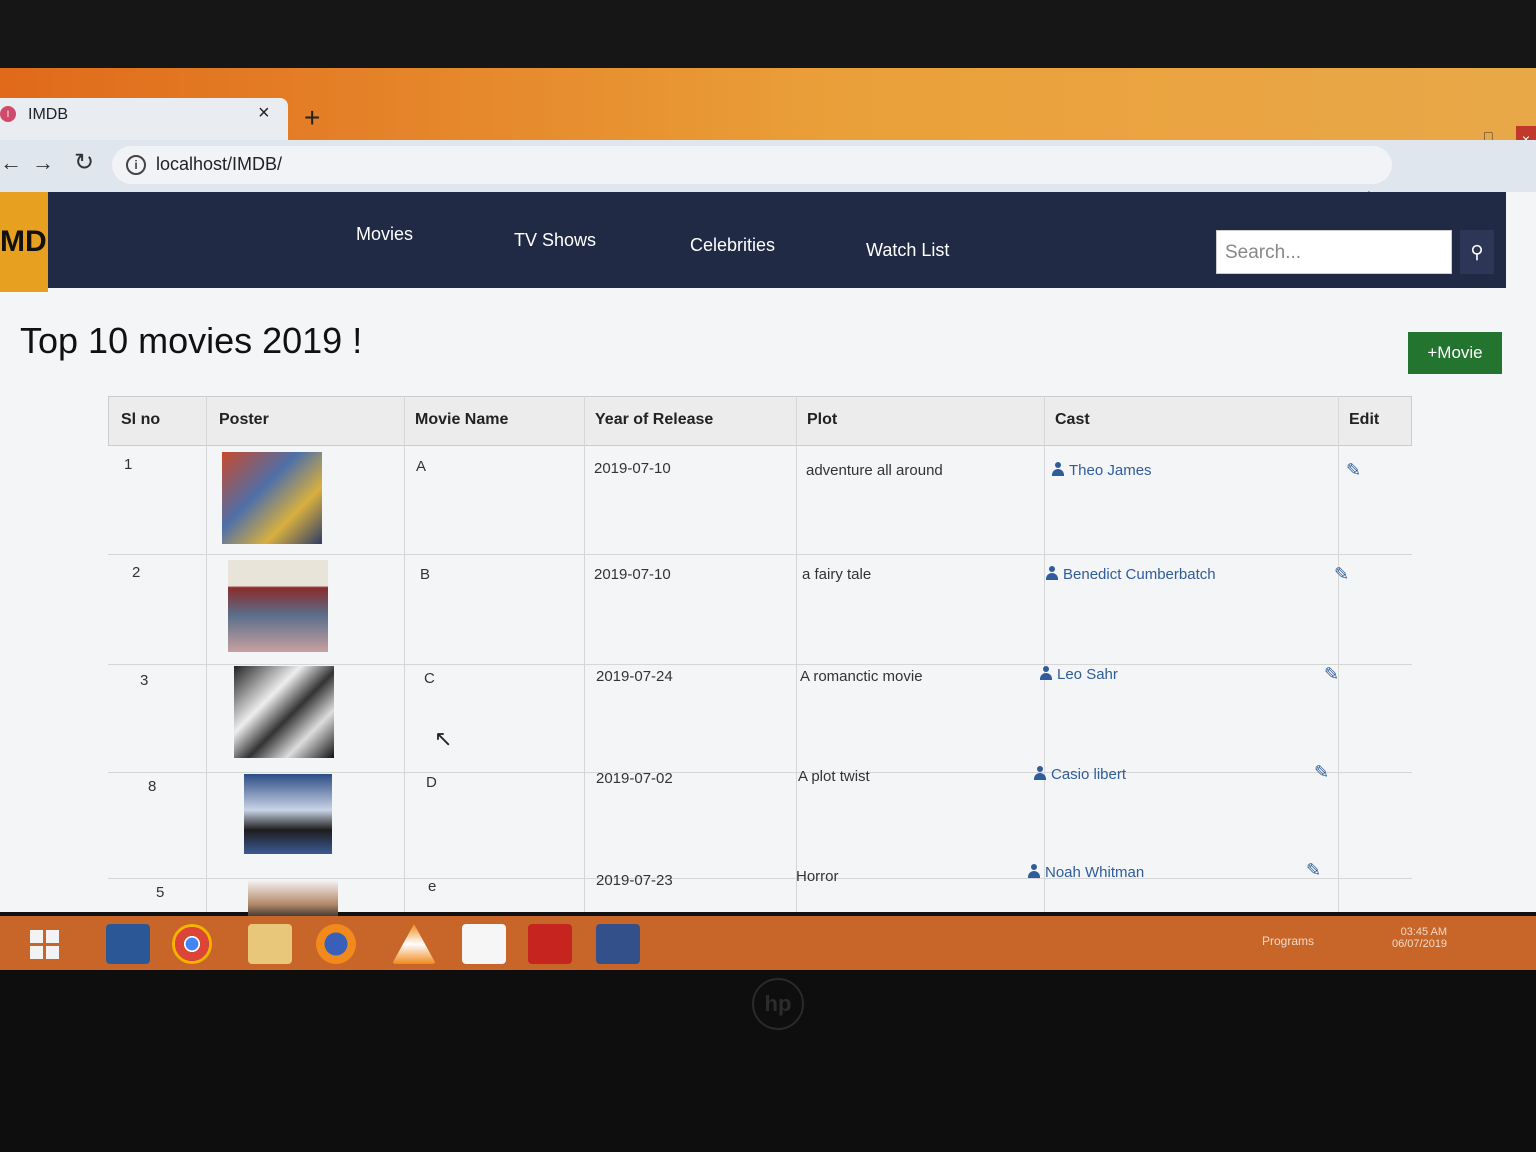 The height and width of the screenshot is (1152, 1536). I want to click on row-movie-name: A, so click(421, 466).